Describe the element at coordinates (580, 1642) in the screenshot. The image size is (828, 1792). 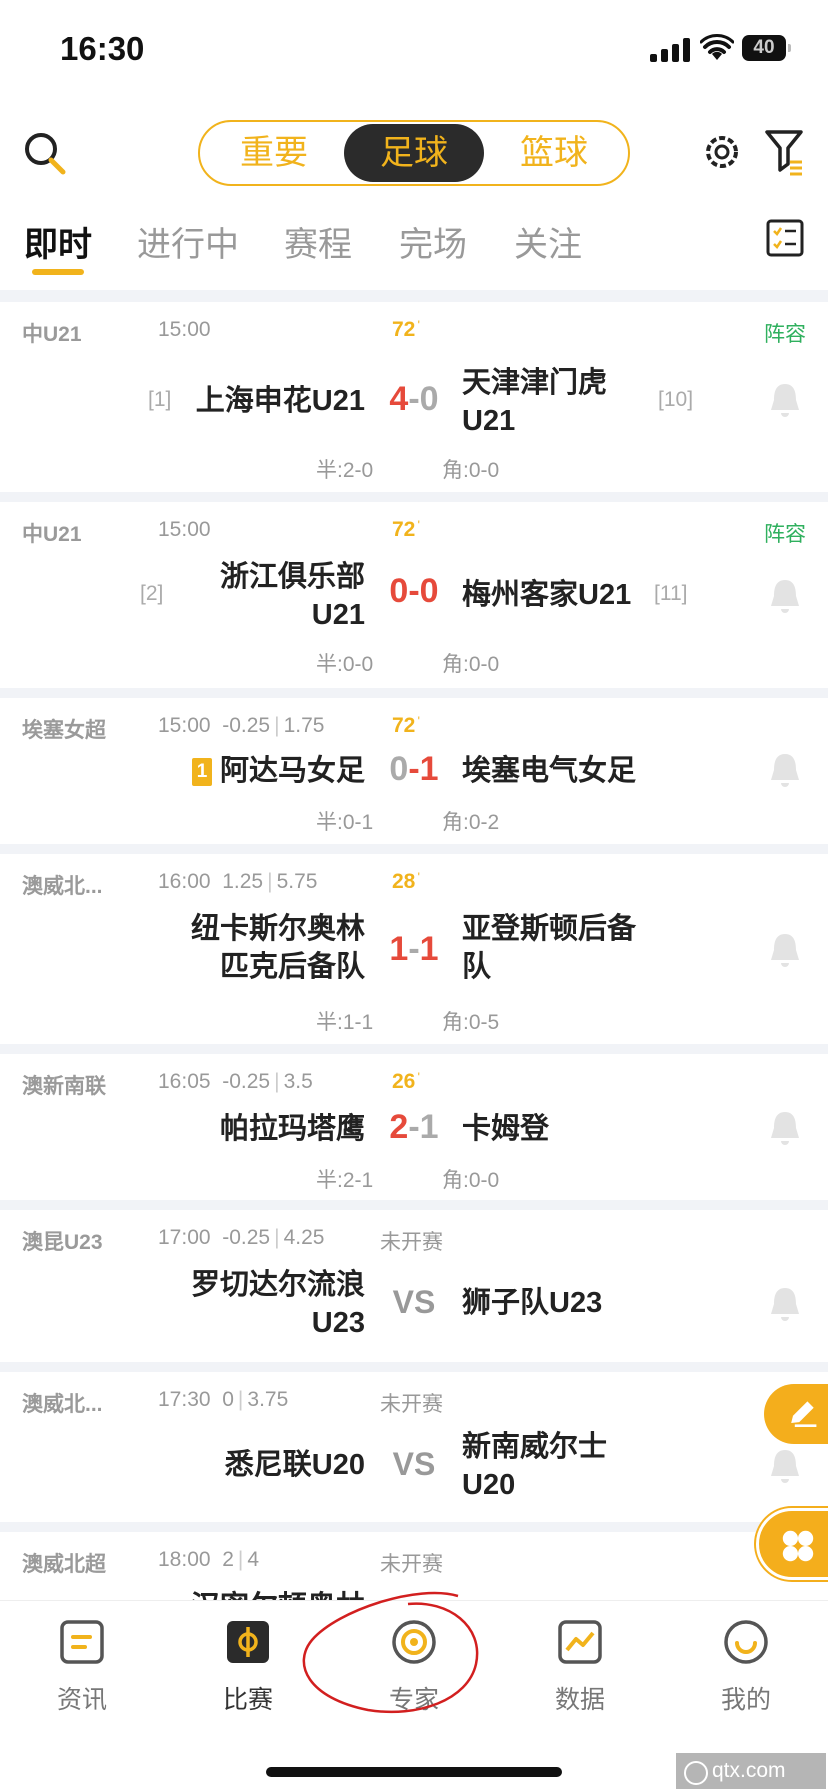
I see `data-icon` at that location.